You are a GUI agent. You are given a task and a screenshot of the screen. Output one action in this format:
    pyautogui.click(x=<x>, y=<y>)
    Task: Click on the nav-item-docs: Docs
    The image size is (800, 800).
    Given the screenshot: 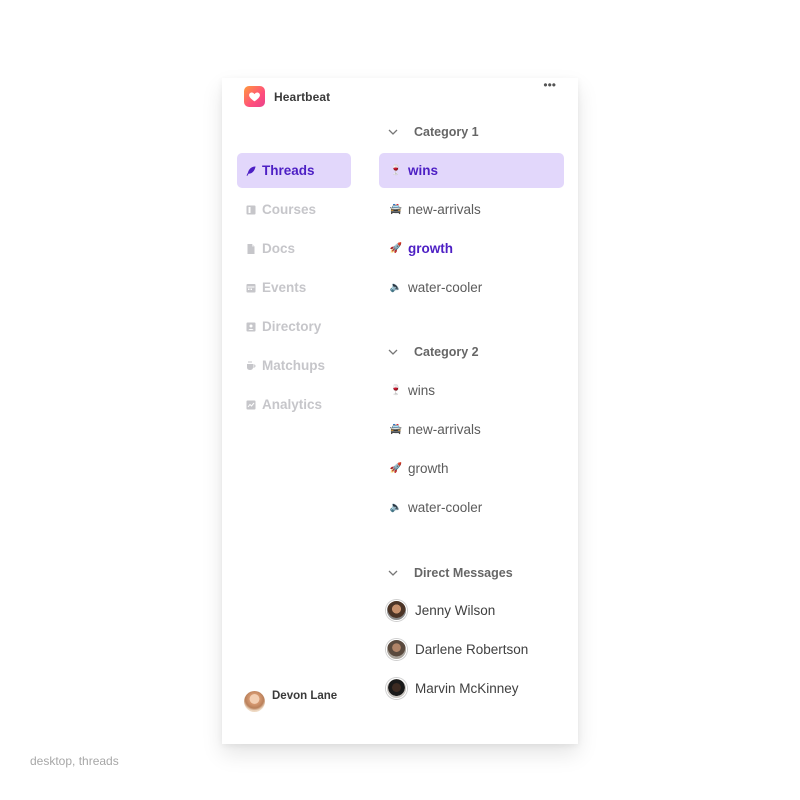 What is the action you would take?
    pyautogui.click(x=294, y=248)
    